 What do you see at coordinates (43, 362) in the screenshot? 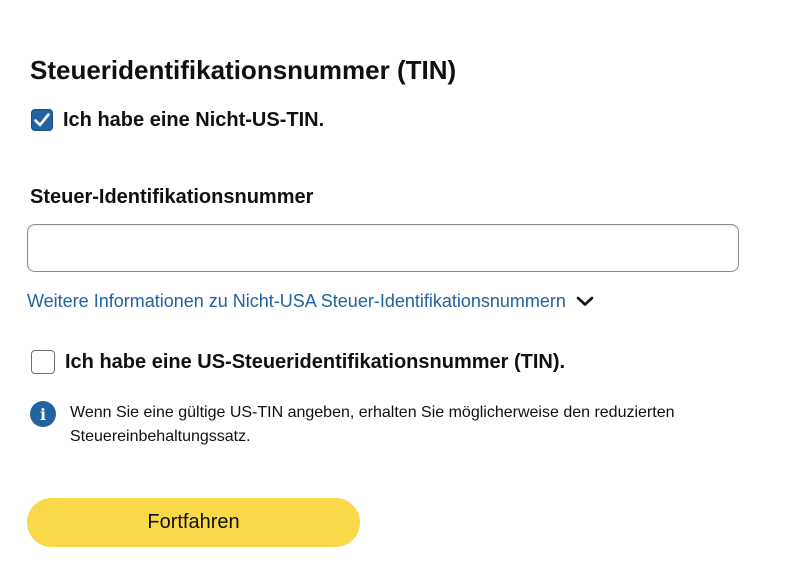
I see `us-tin-checkbox` at bounding box center [43, 362].